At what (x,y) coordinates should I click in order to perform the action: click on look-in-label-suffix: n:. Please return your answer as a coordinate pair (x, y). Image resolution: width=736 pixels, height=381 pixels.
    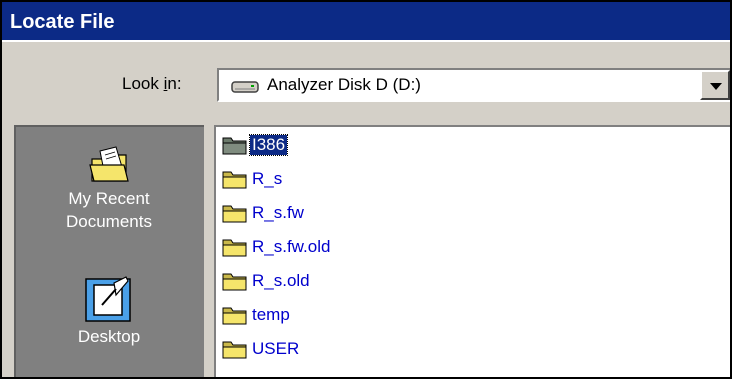
    Looking at the image, I should click on (174, 83).